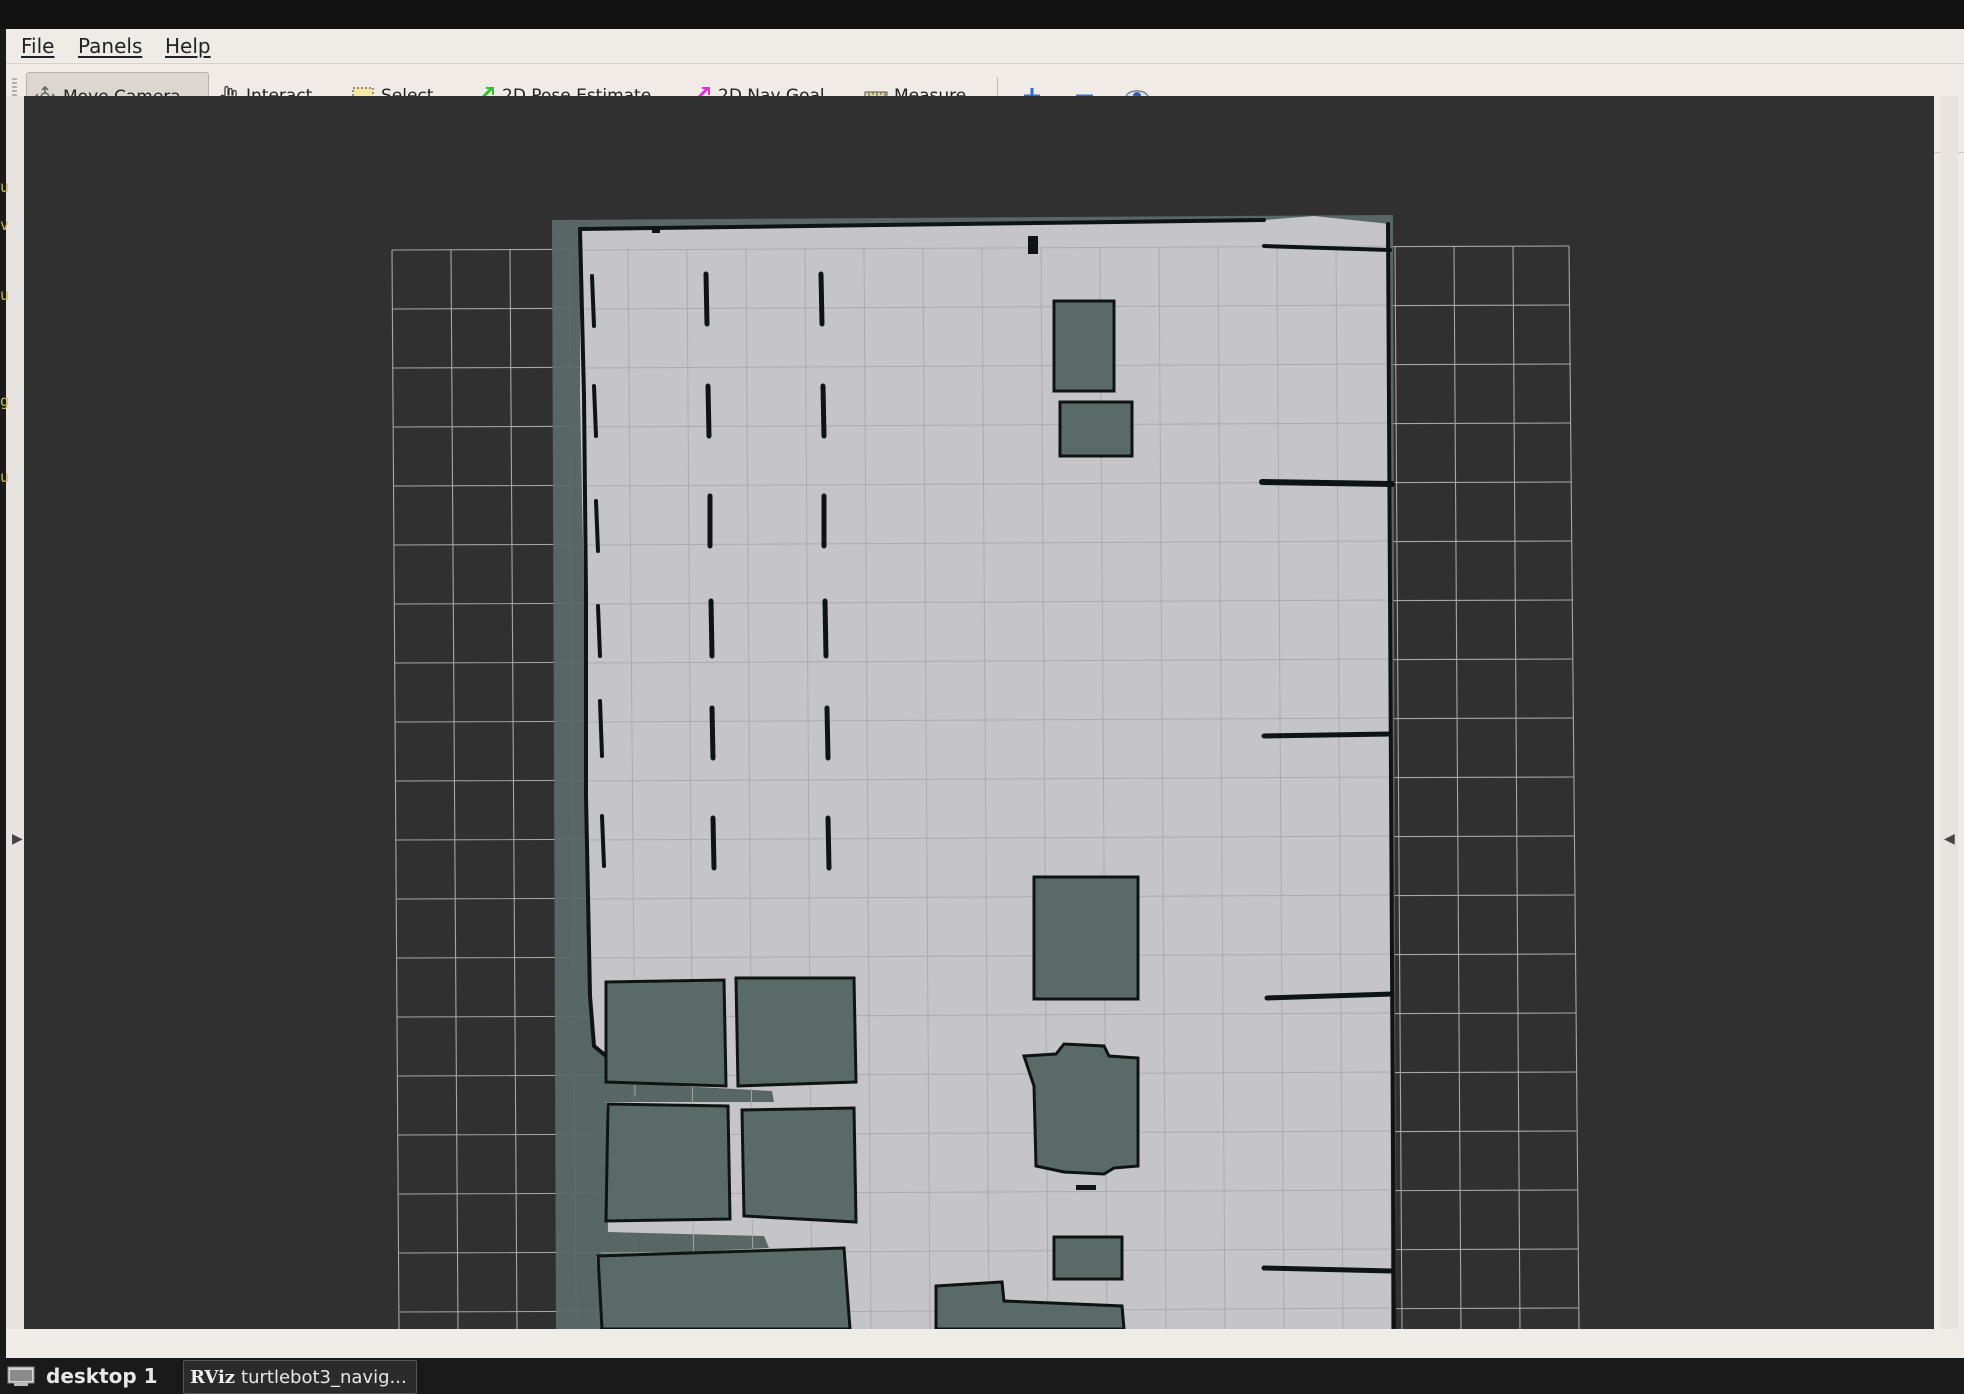 The image size is (1964, 1394). Describe the element at coordinates (188, 46) in the screenshot. I see `menu-help: Help` at that location.